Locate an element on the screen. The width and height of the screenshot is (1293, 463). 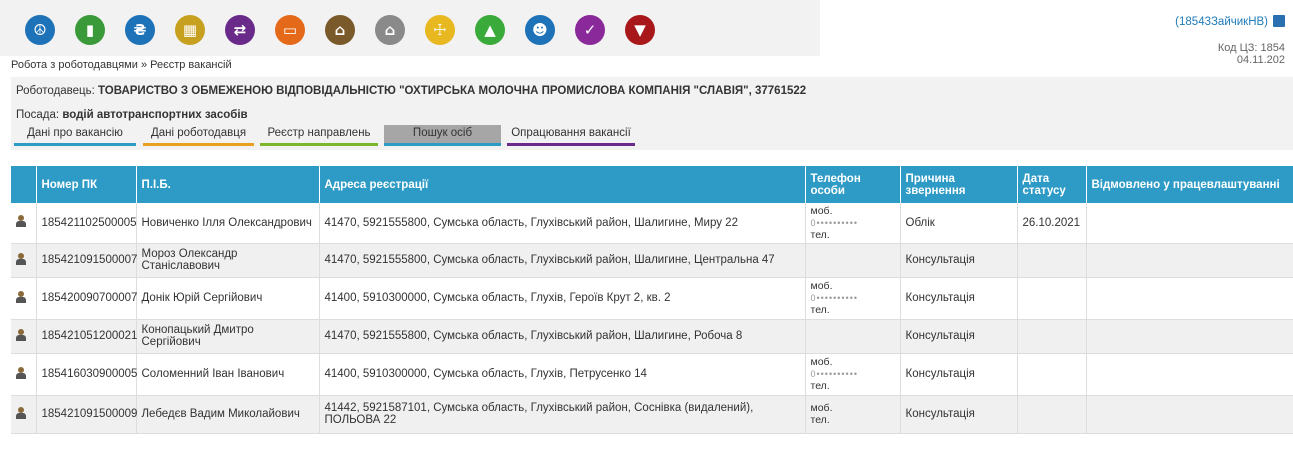
tab-4: Пошук осіб is located at coordinates (442, 135).